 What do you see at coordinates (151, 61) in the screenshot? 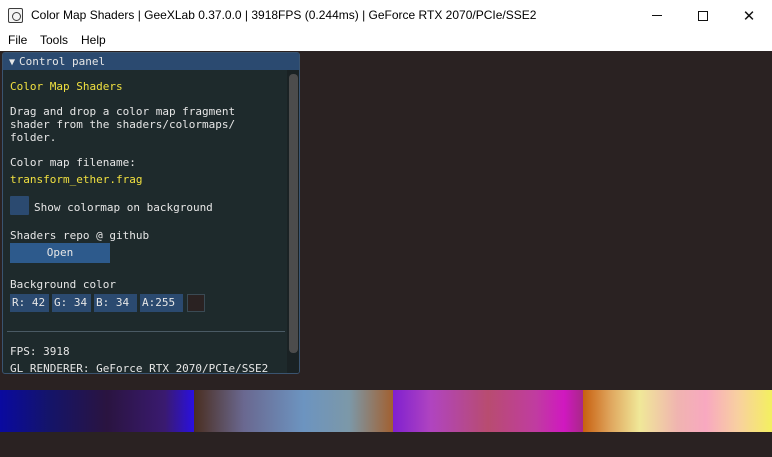
I see `control-panel-header: ▼ Control panel` at bounding box center [151, 61].